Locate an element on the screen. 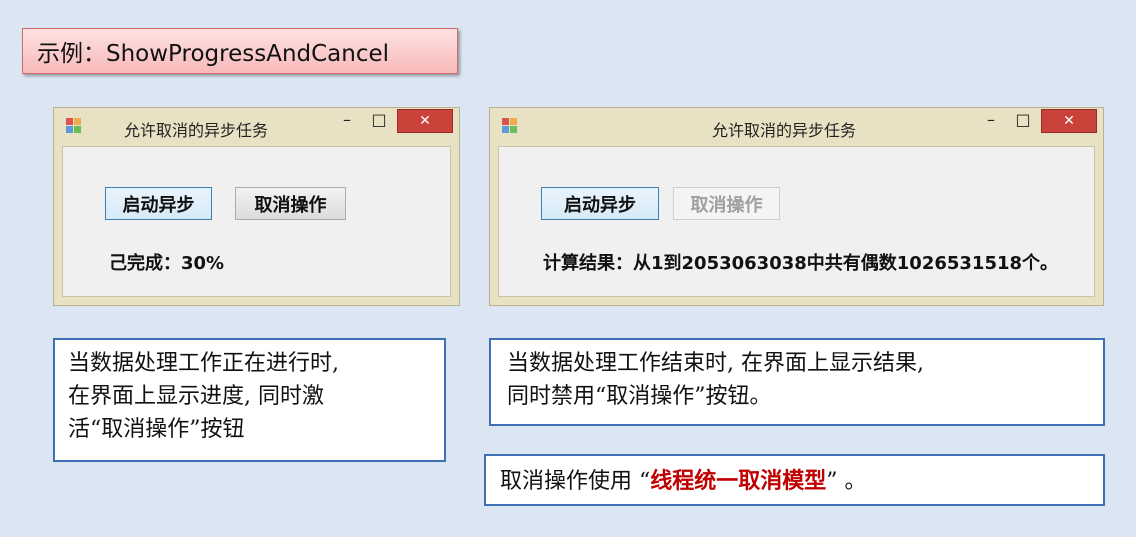 Image resolution: width=1136 pixels, height=537 pixels. progress-status-label: 己完成：30% is located at coordinates (167, 263).